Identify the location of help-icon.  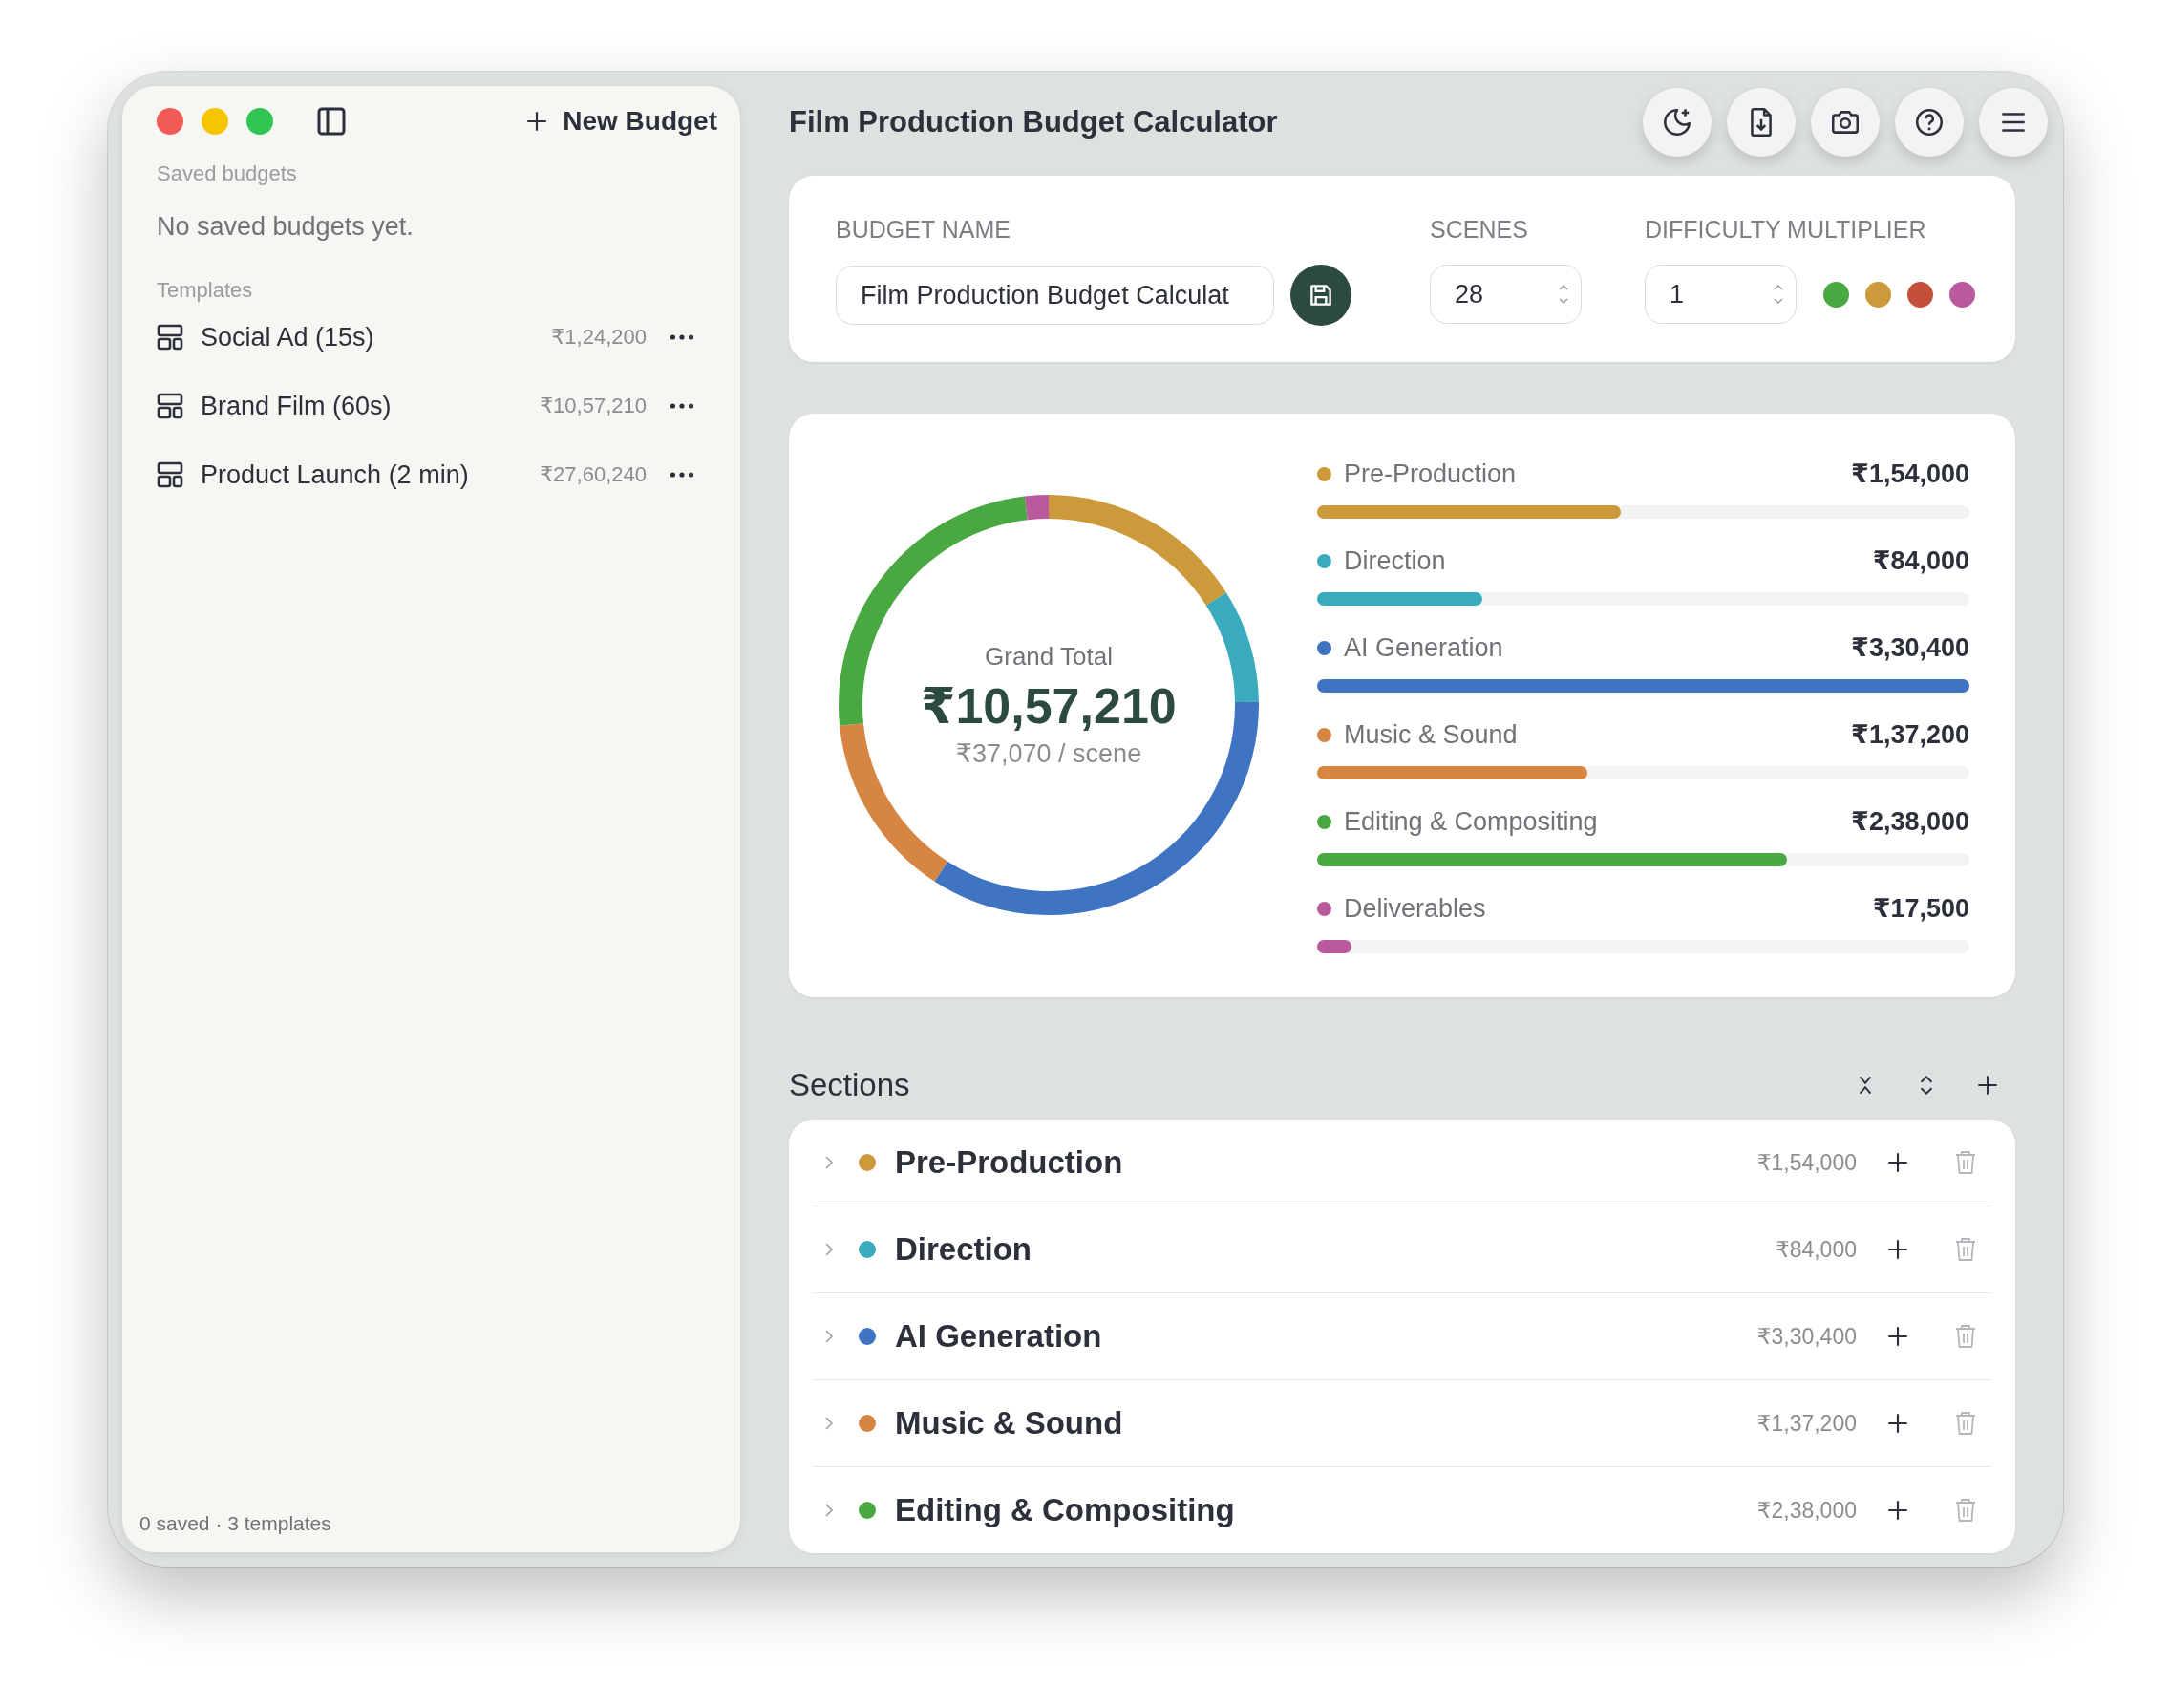
(1929, 122).